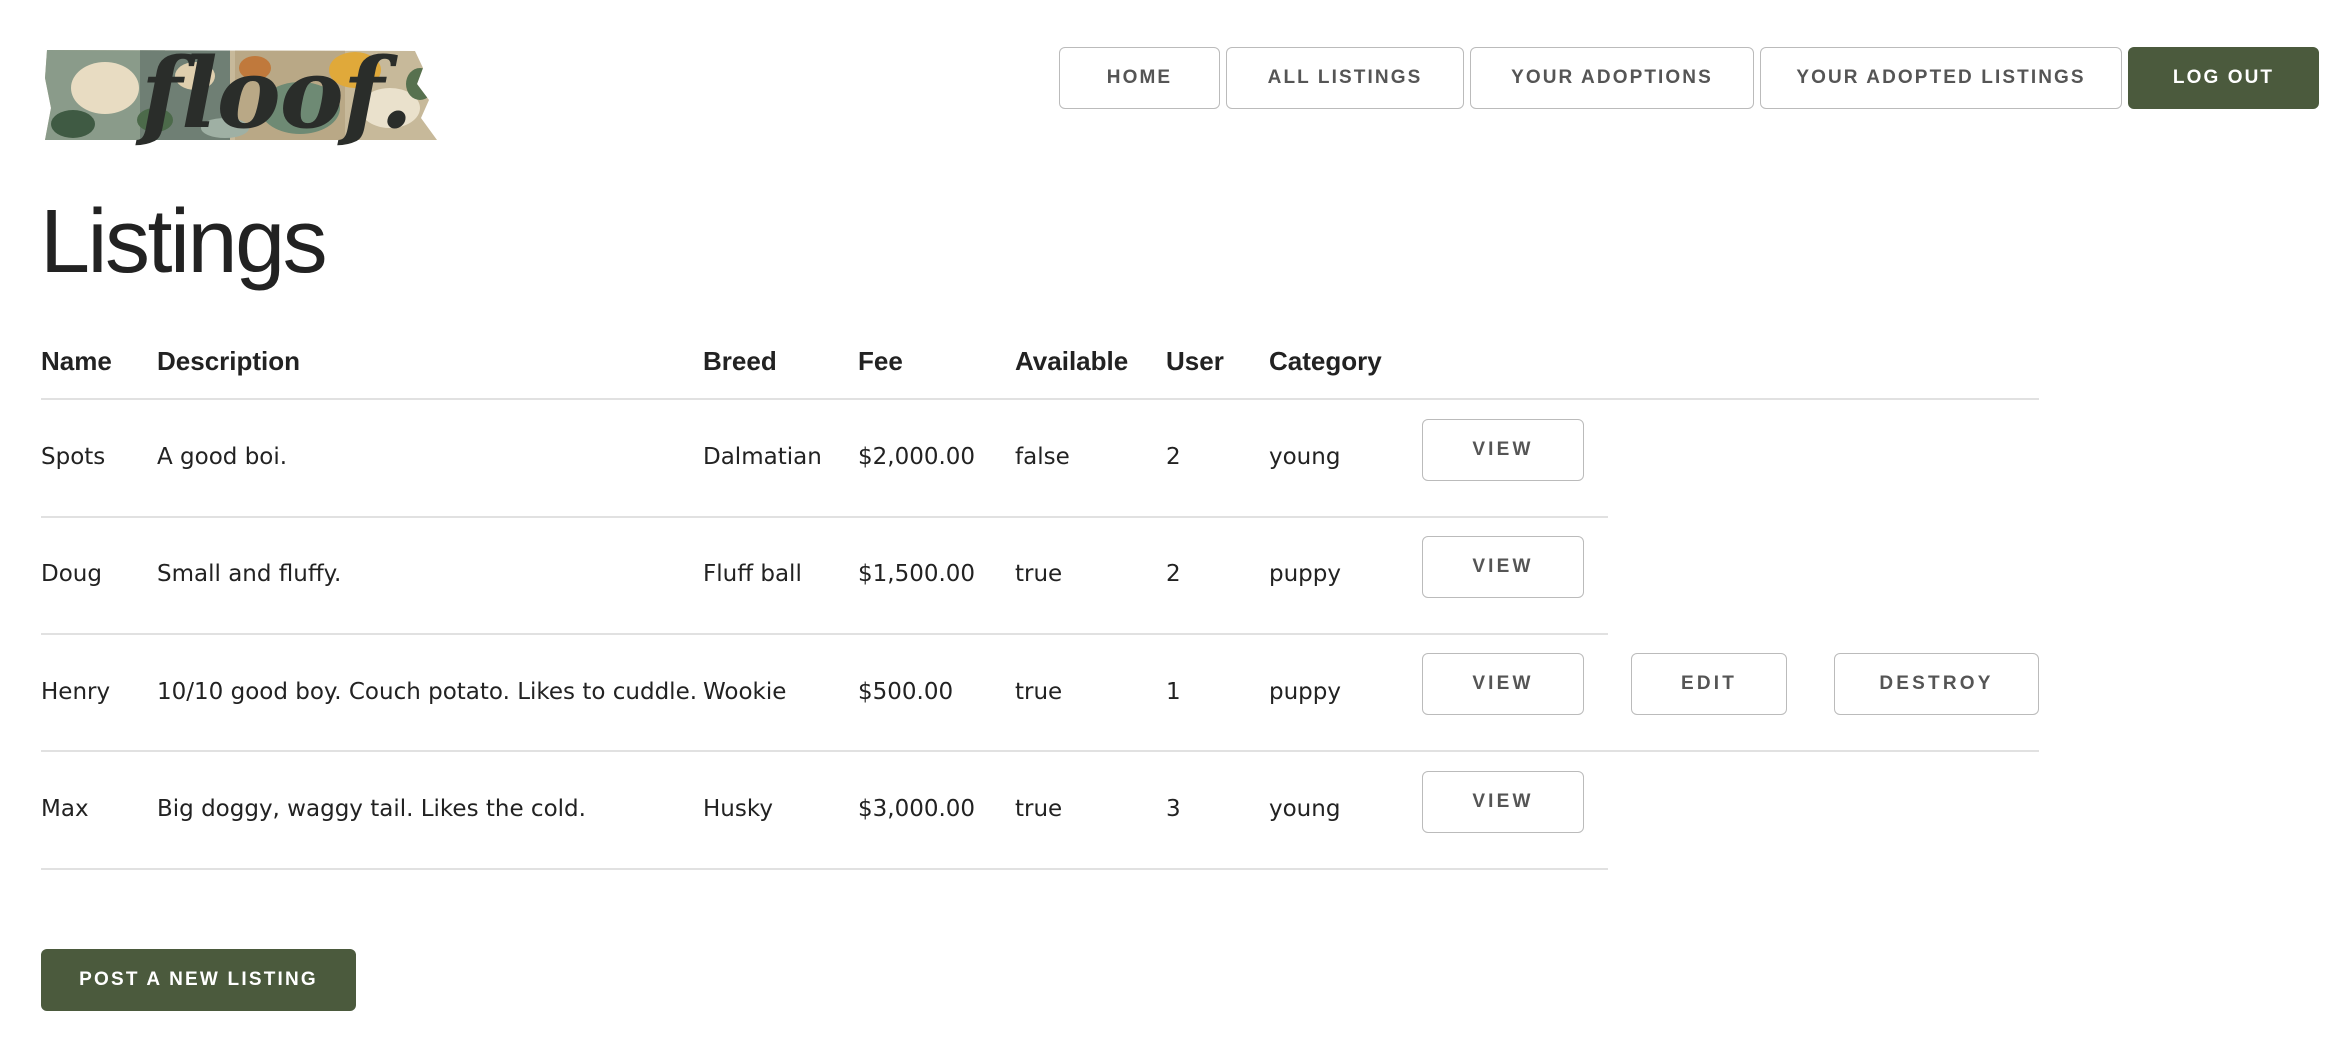 The image size is (2350, 1046). I want to click on post-new-listing-button: Post a new listing, so click(198, 980).